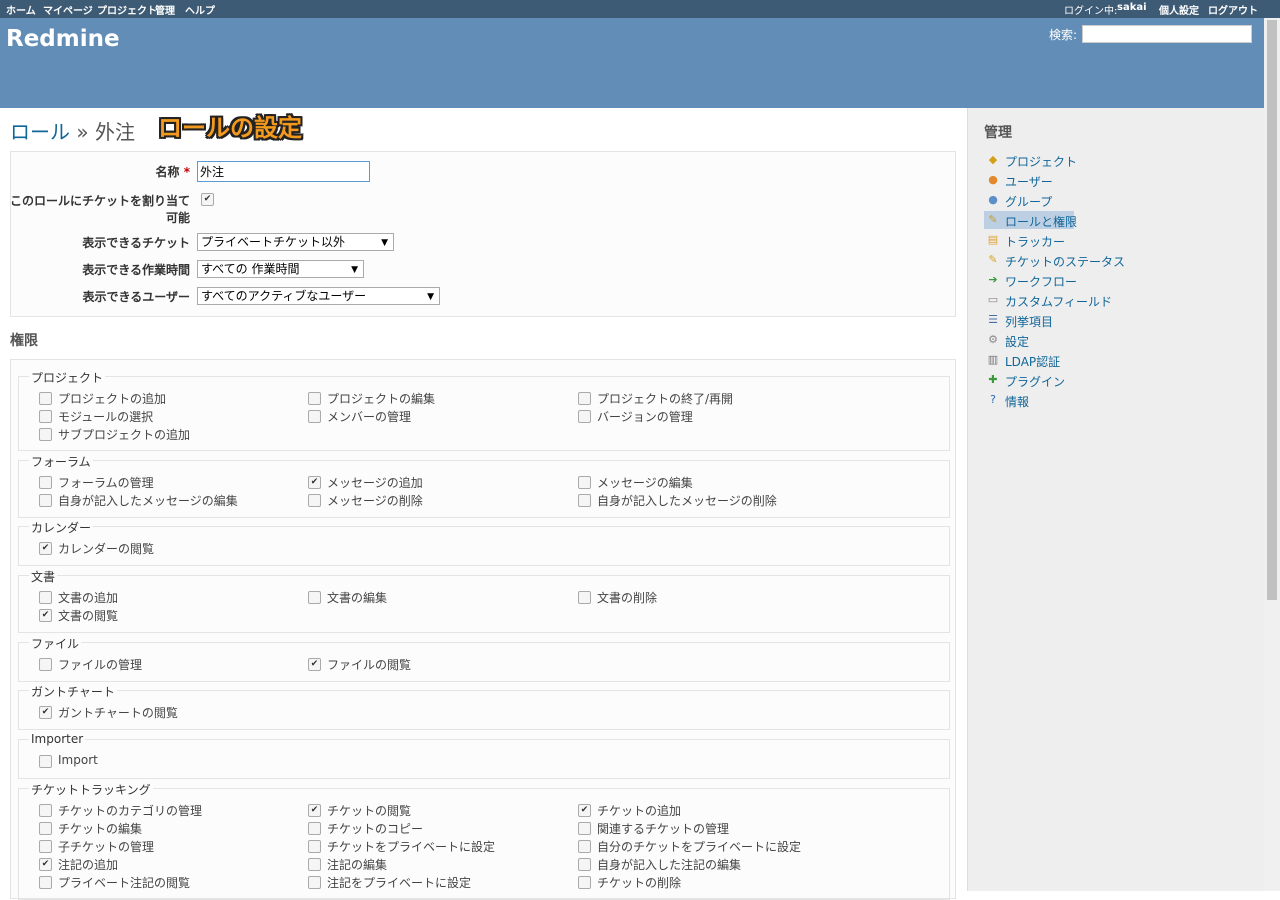 The image size is (1280, 900). What do you see at coordinates (627, 598) in the screenshot?
I see `permission-label: 文書の削除` at bounding box center [627, 598].